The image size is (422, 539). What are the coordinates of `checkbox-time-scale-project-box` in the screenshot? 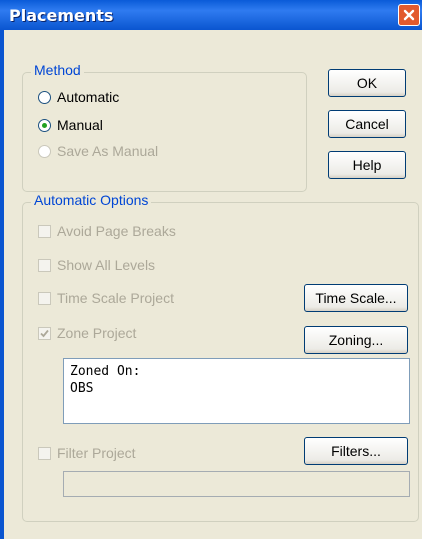 It's located at (44, 298).